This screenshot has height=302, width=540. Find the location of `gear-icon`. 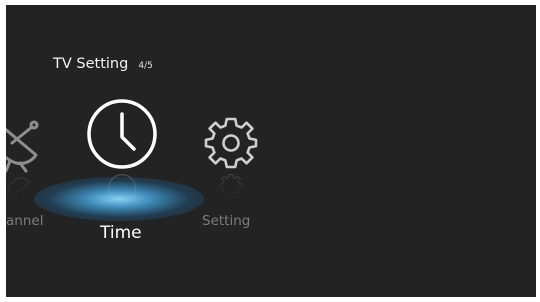

gear-icon is located at coordinates (231, 143).